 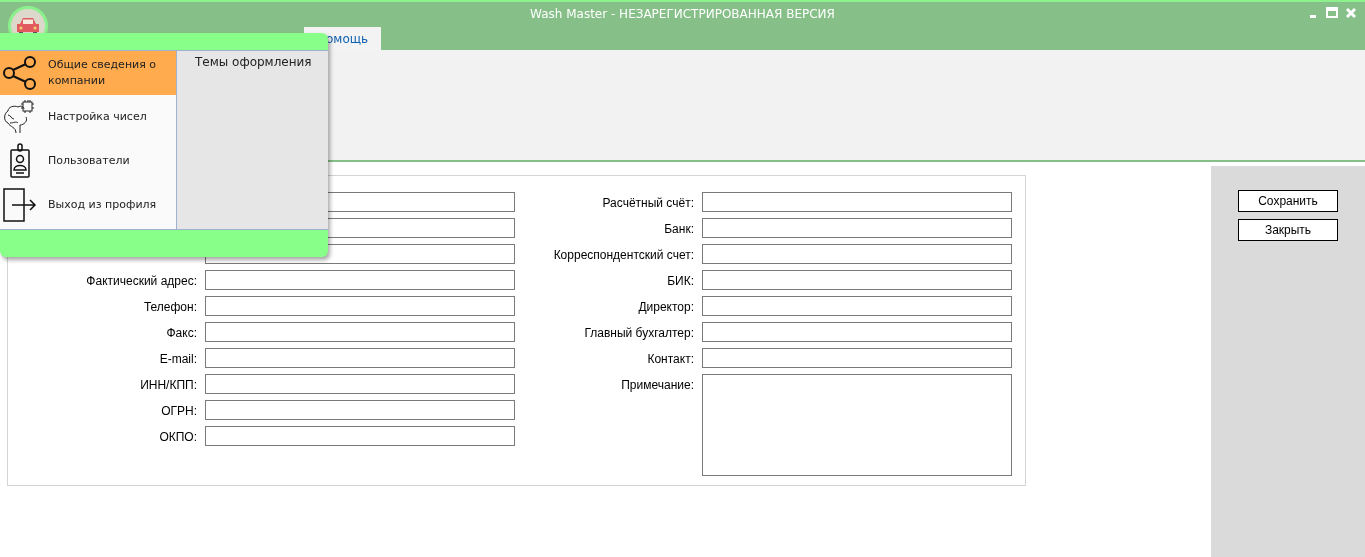 I want to click on field-label: Директор:, so click(x=666, y=307).